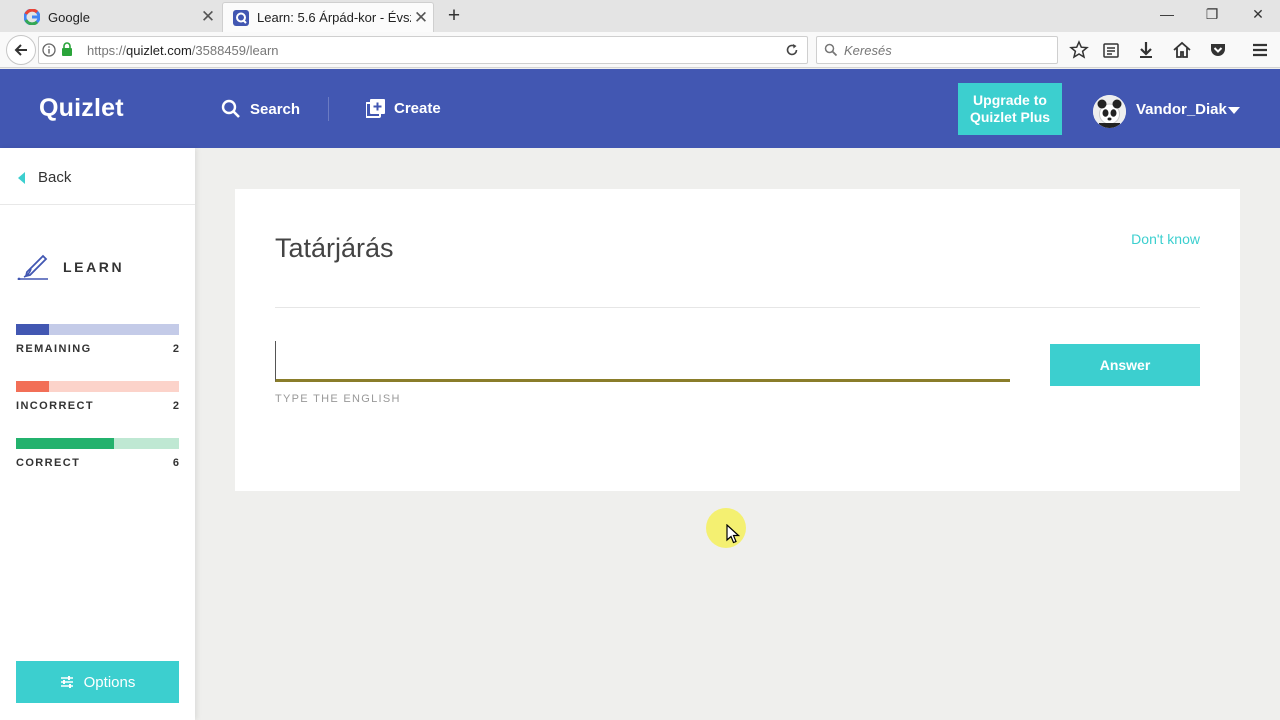 Image resolution: width=1280 pixels, height=720 pixels. I want to click on mode-title: LEARN, so click(70, 267).